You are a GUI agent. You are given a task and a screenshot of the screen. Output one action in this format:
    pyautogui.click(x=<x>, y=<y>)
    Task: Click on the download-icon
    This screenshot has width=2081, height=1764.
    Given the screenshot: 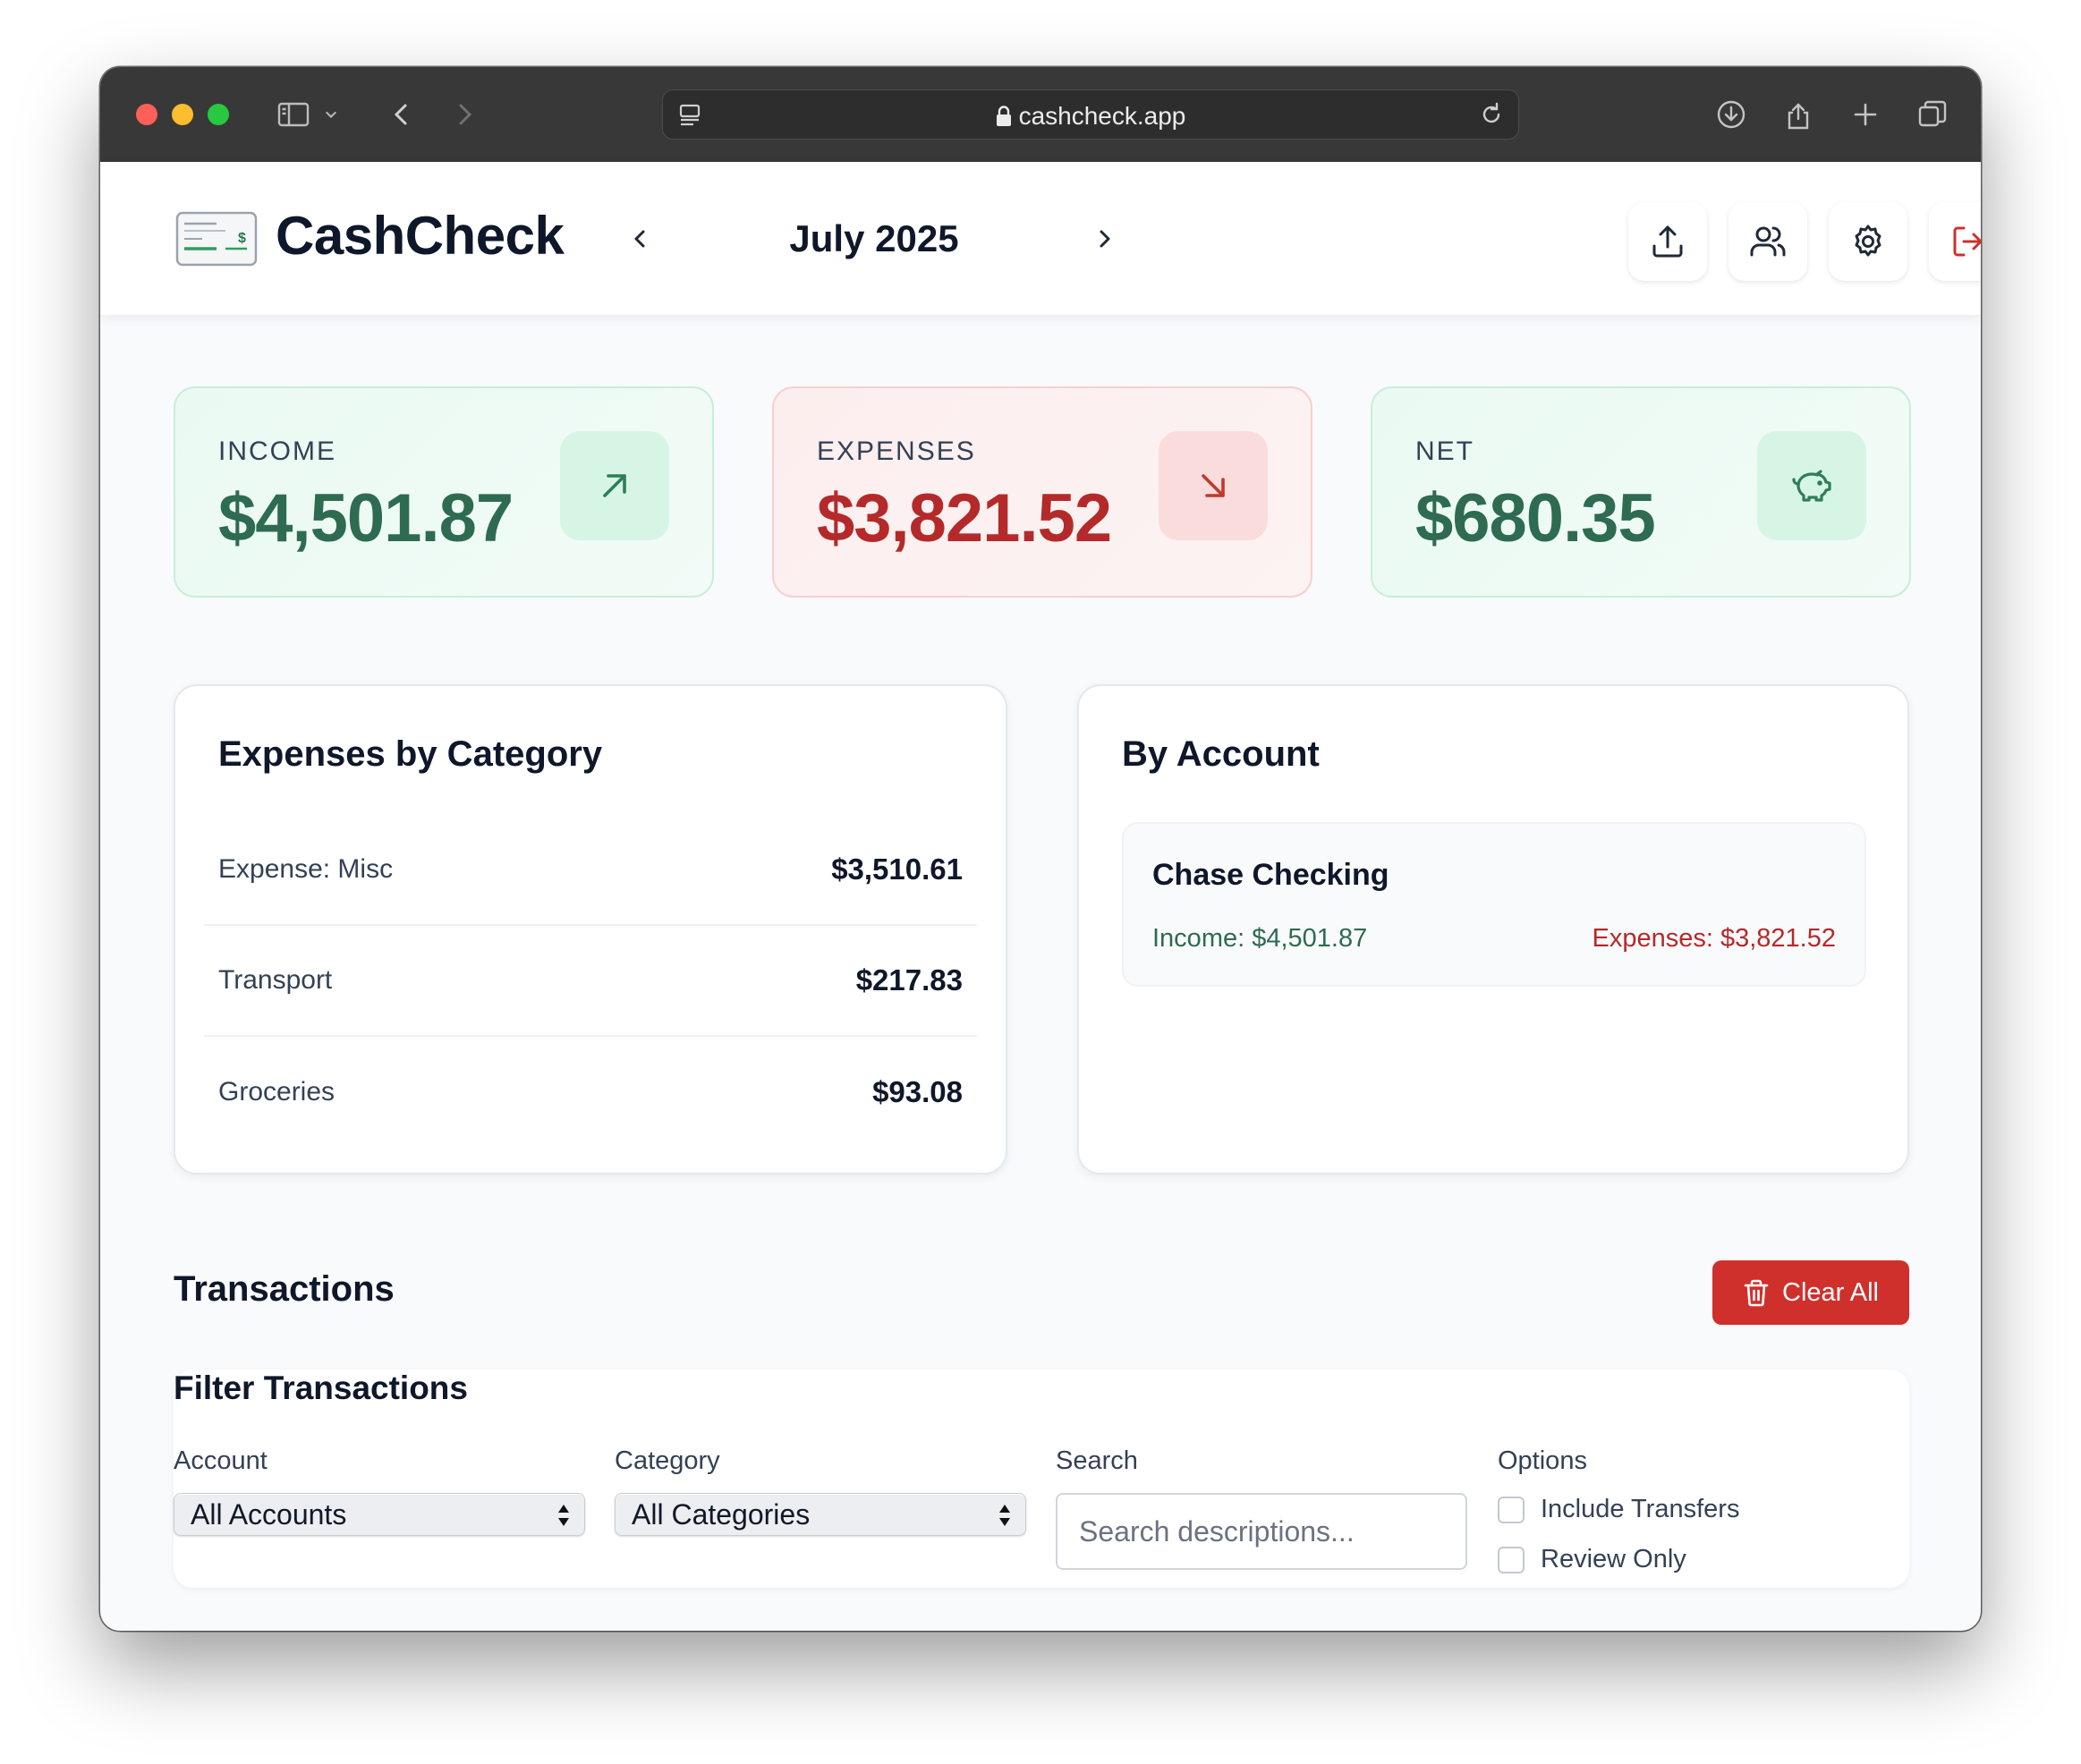 What is the action you would take?
    pyautogui.click(x=1731, y=114)
    